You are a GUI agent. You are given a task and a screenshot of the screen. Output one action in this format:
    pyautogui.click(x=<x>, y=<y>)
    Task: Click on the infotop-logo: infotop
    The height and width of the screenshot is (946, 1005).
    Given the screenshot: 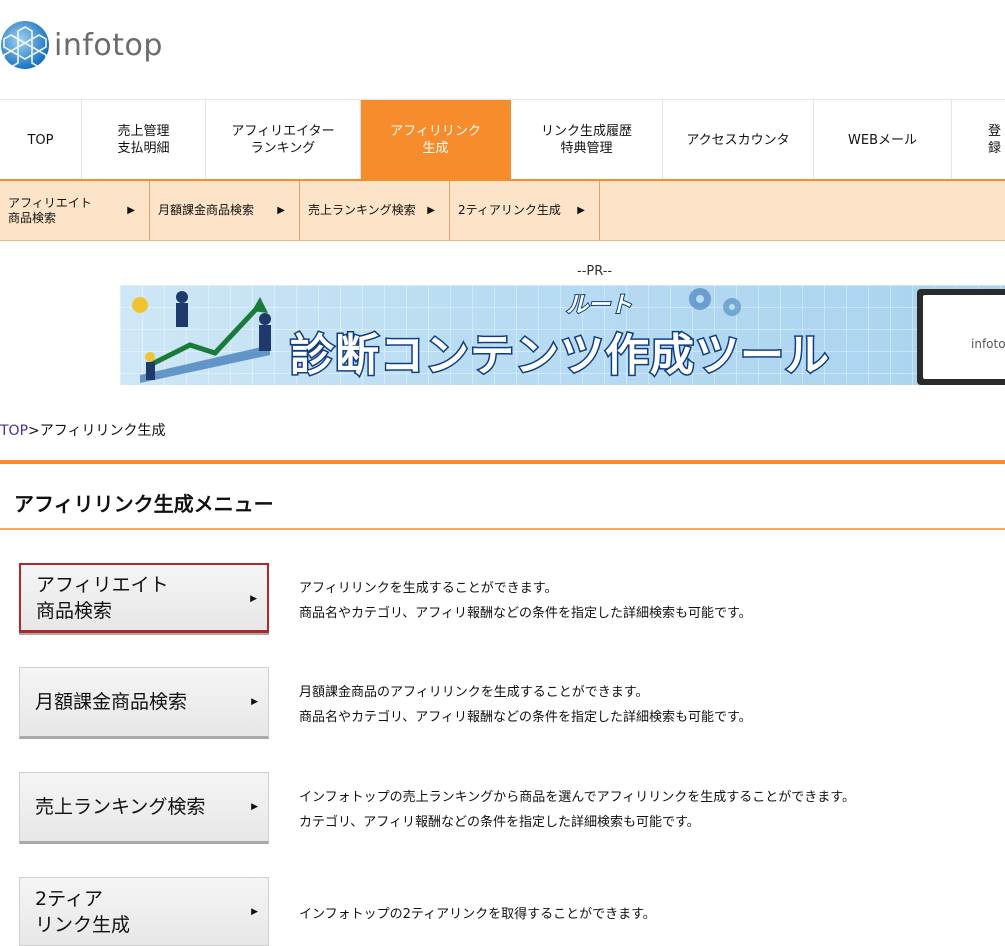 What is the action you would take?
    pyautogui.click(x=81, y=45)
    